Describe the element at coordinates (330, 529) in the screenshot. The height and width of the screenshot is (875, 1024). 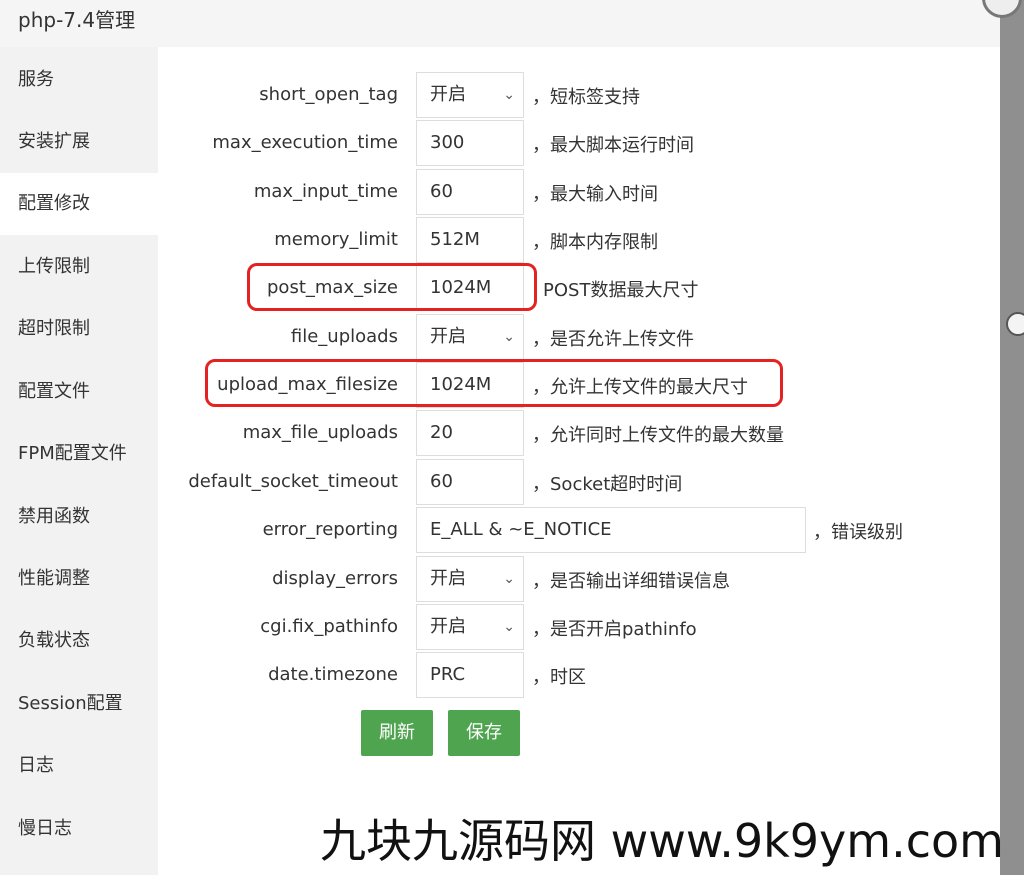
I see `setting-label: error_reporting` at that location.